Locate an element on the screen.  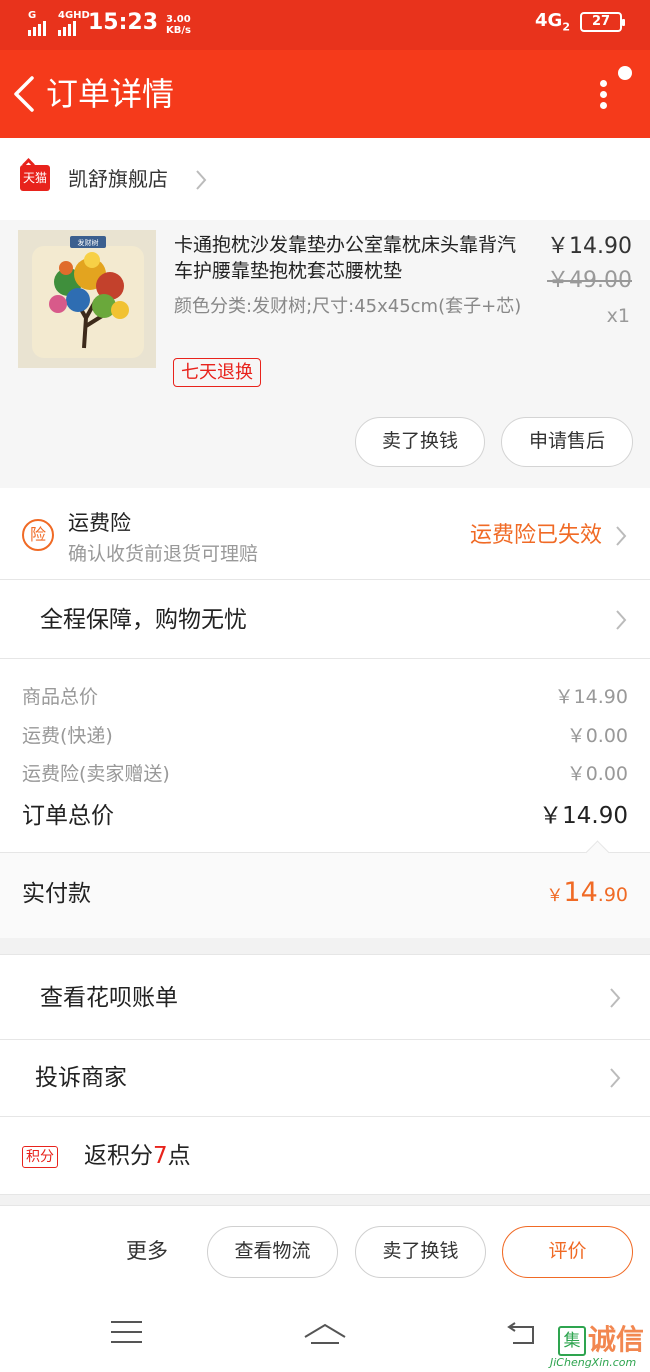
more-menu-icon is located at coordinates (614, 91).